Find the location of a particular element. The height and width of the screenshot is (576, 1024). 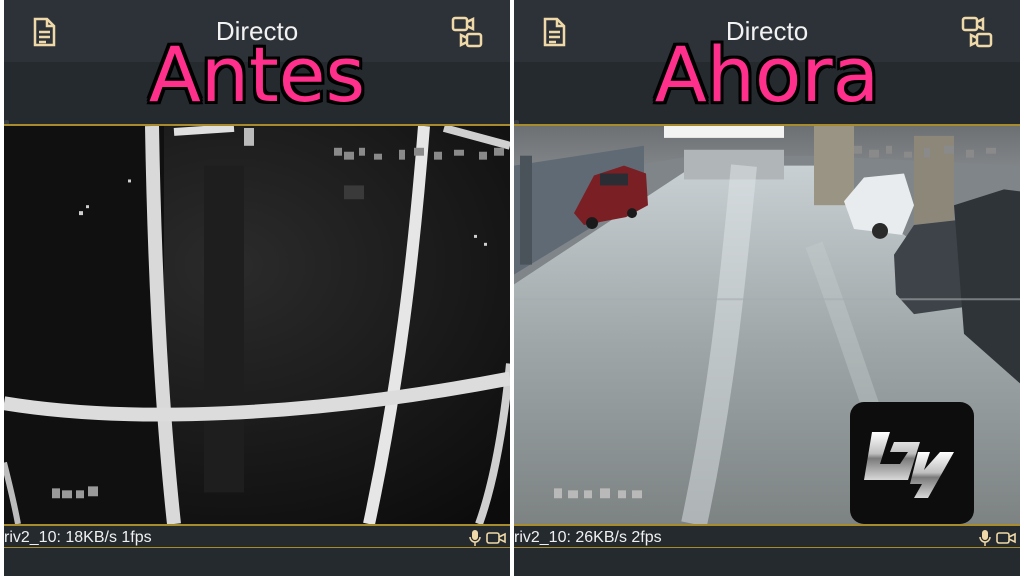

stream-stats: riv2_10: 26KB/s 2fps is located at coordinates (588, 537).